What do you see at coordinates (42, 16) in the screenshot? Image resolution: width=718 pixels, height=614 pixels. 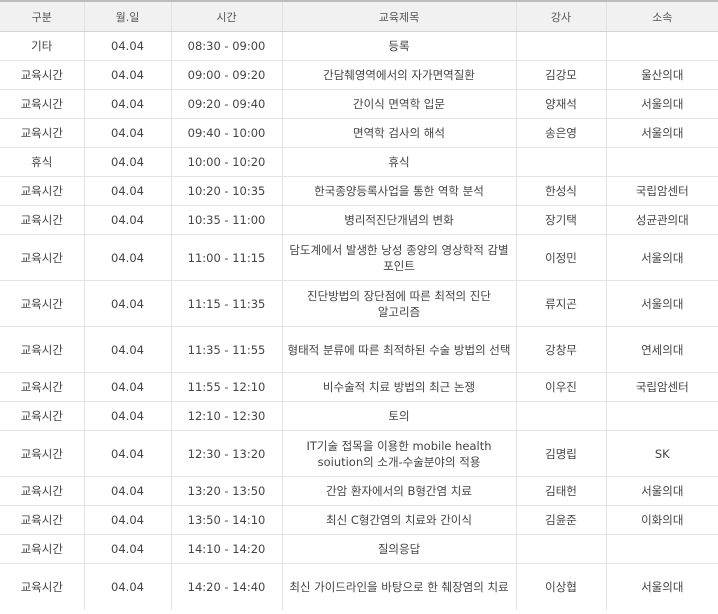 I see `header-type: 구분` at bounding box center [42, 16].